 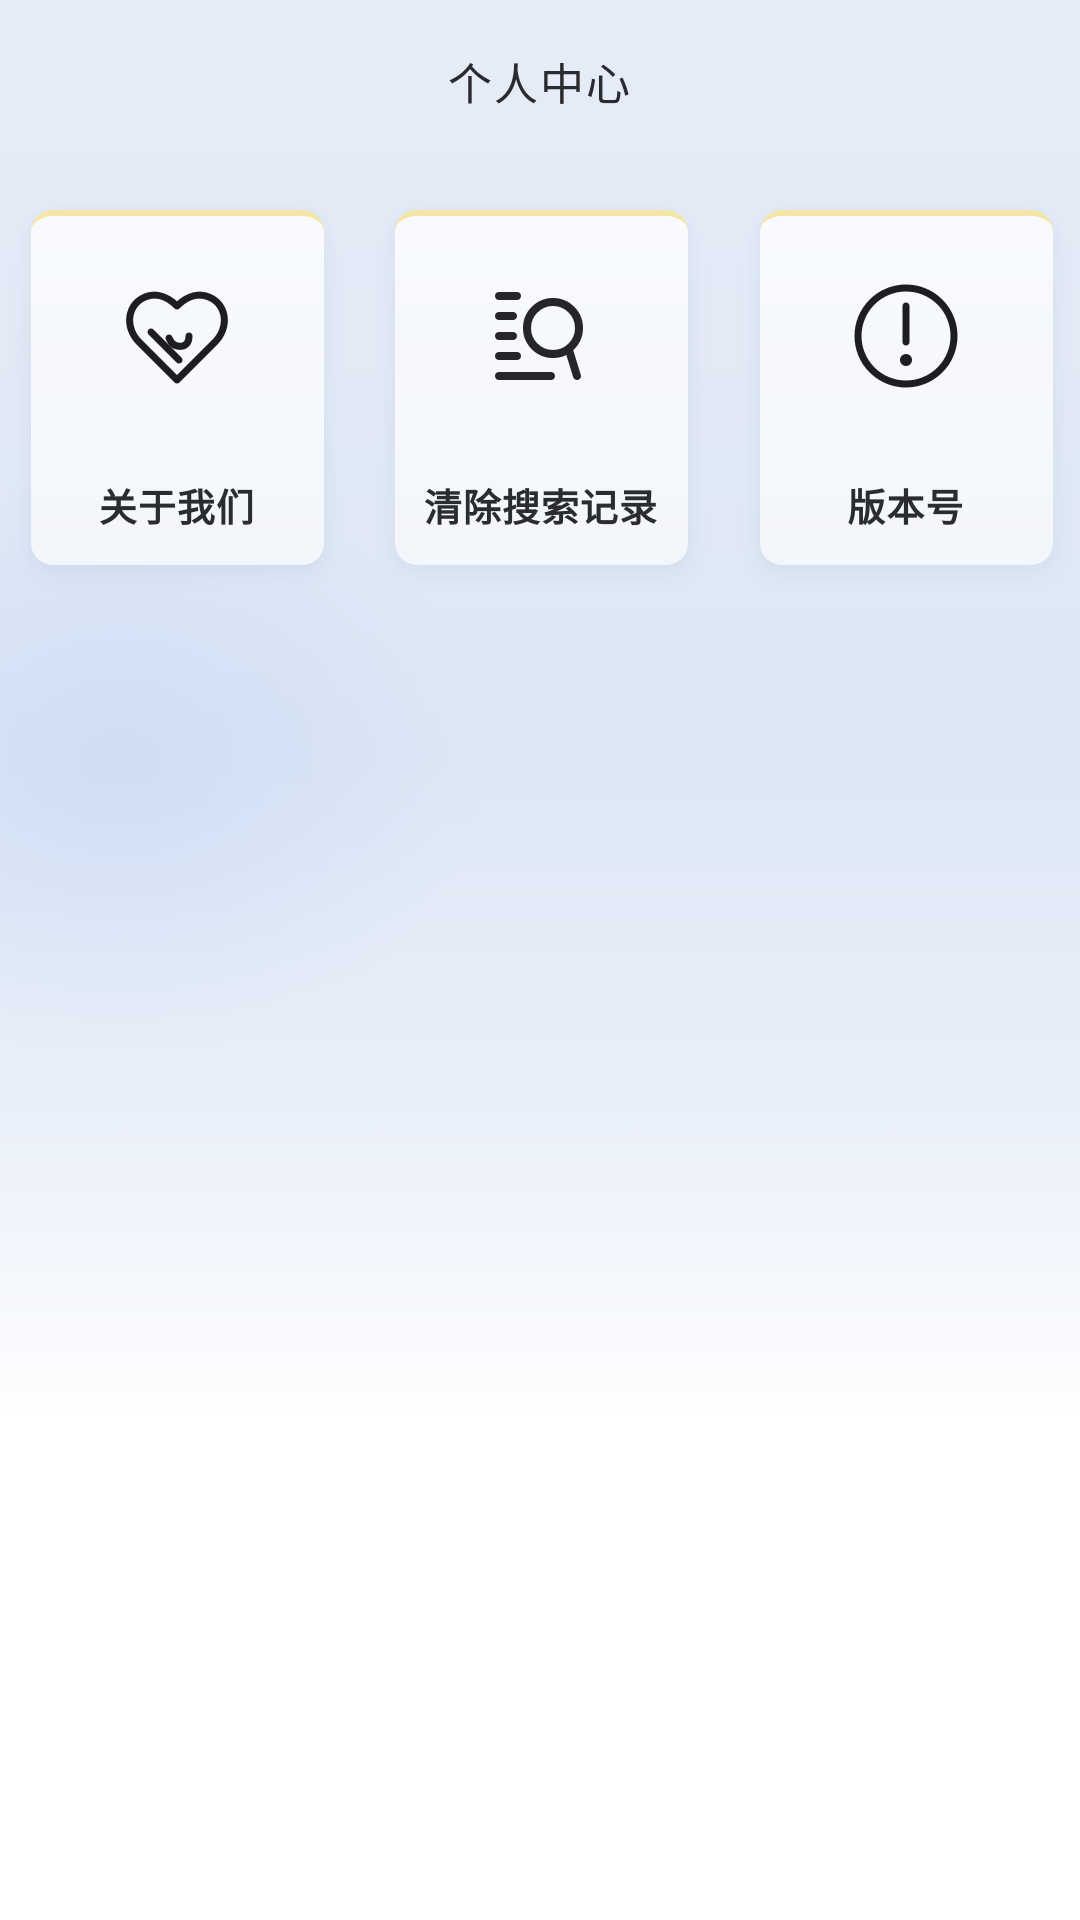 I want to click on about-us-card: 关于我们, so click(x=177, y=387).